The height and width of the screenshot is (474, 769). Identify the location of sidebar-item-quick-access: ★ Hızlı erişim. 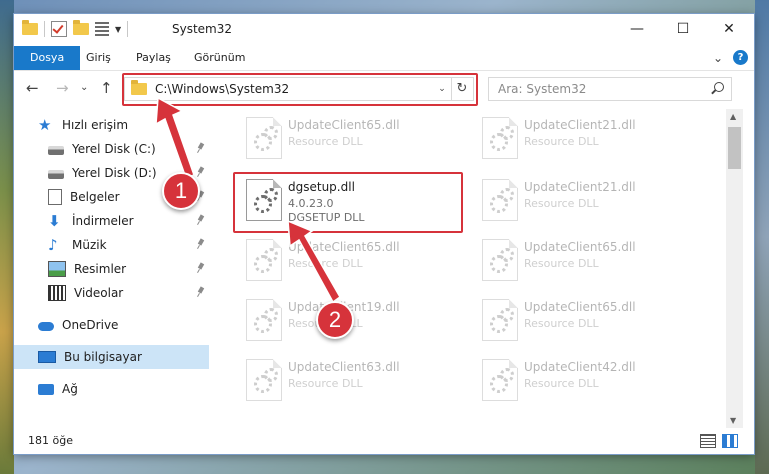
(111, 125).